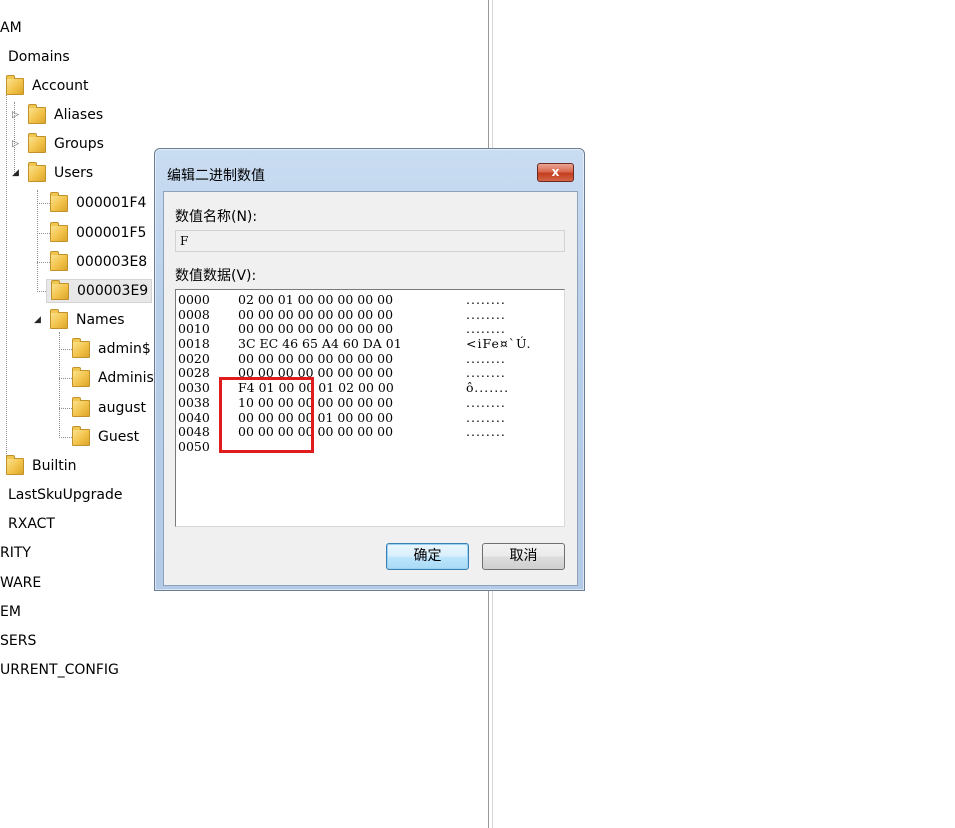 This screenshot has width=955, height=828. I want to click on tree-item-label: EM, so click(10, 612).